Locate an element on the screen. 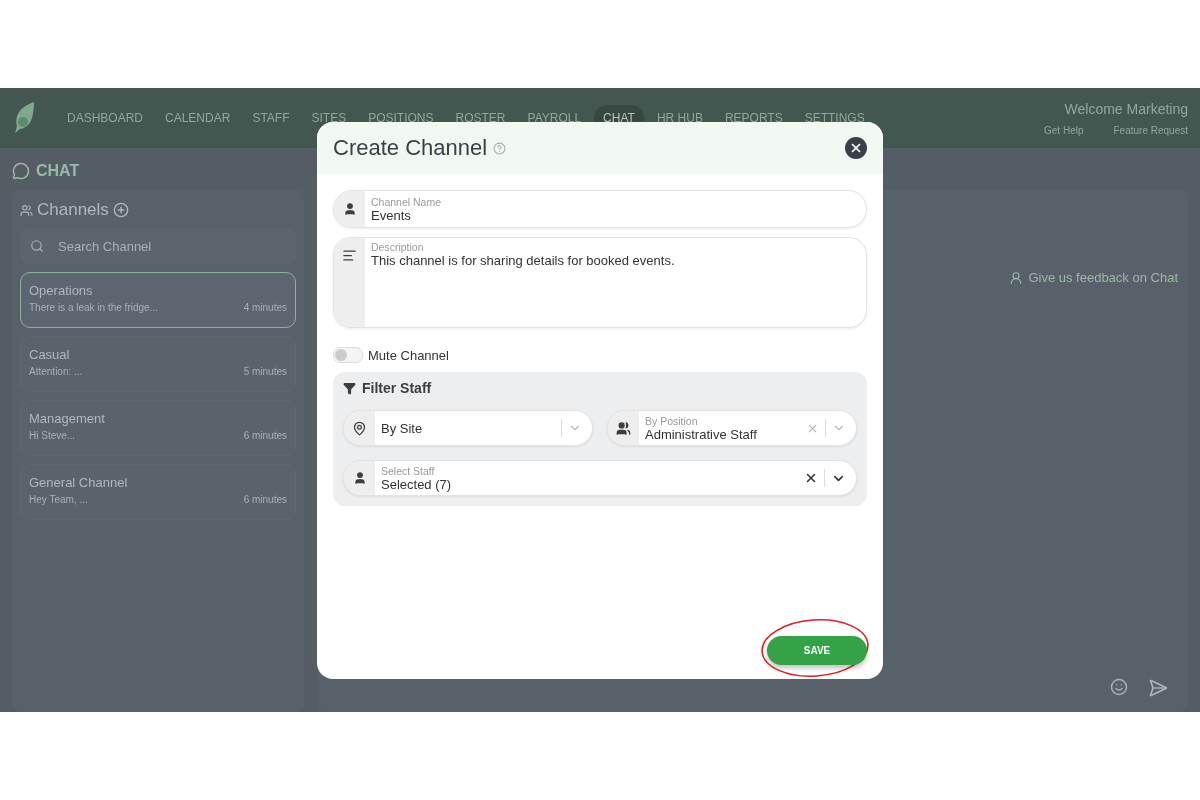 Image resolution: width=1200 pixels, height=800 pixels. chat-icon is located at coordinates (21, 171).